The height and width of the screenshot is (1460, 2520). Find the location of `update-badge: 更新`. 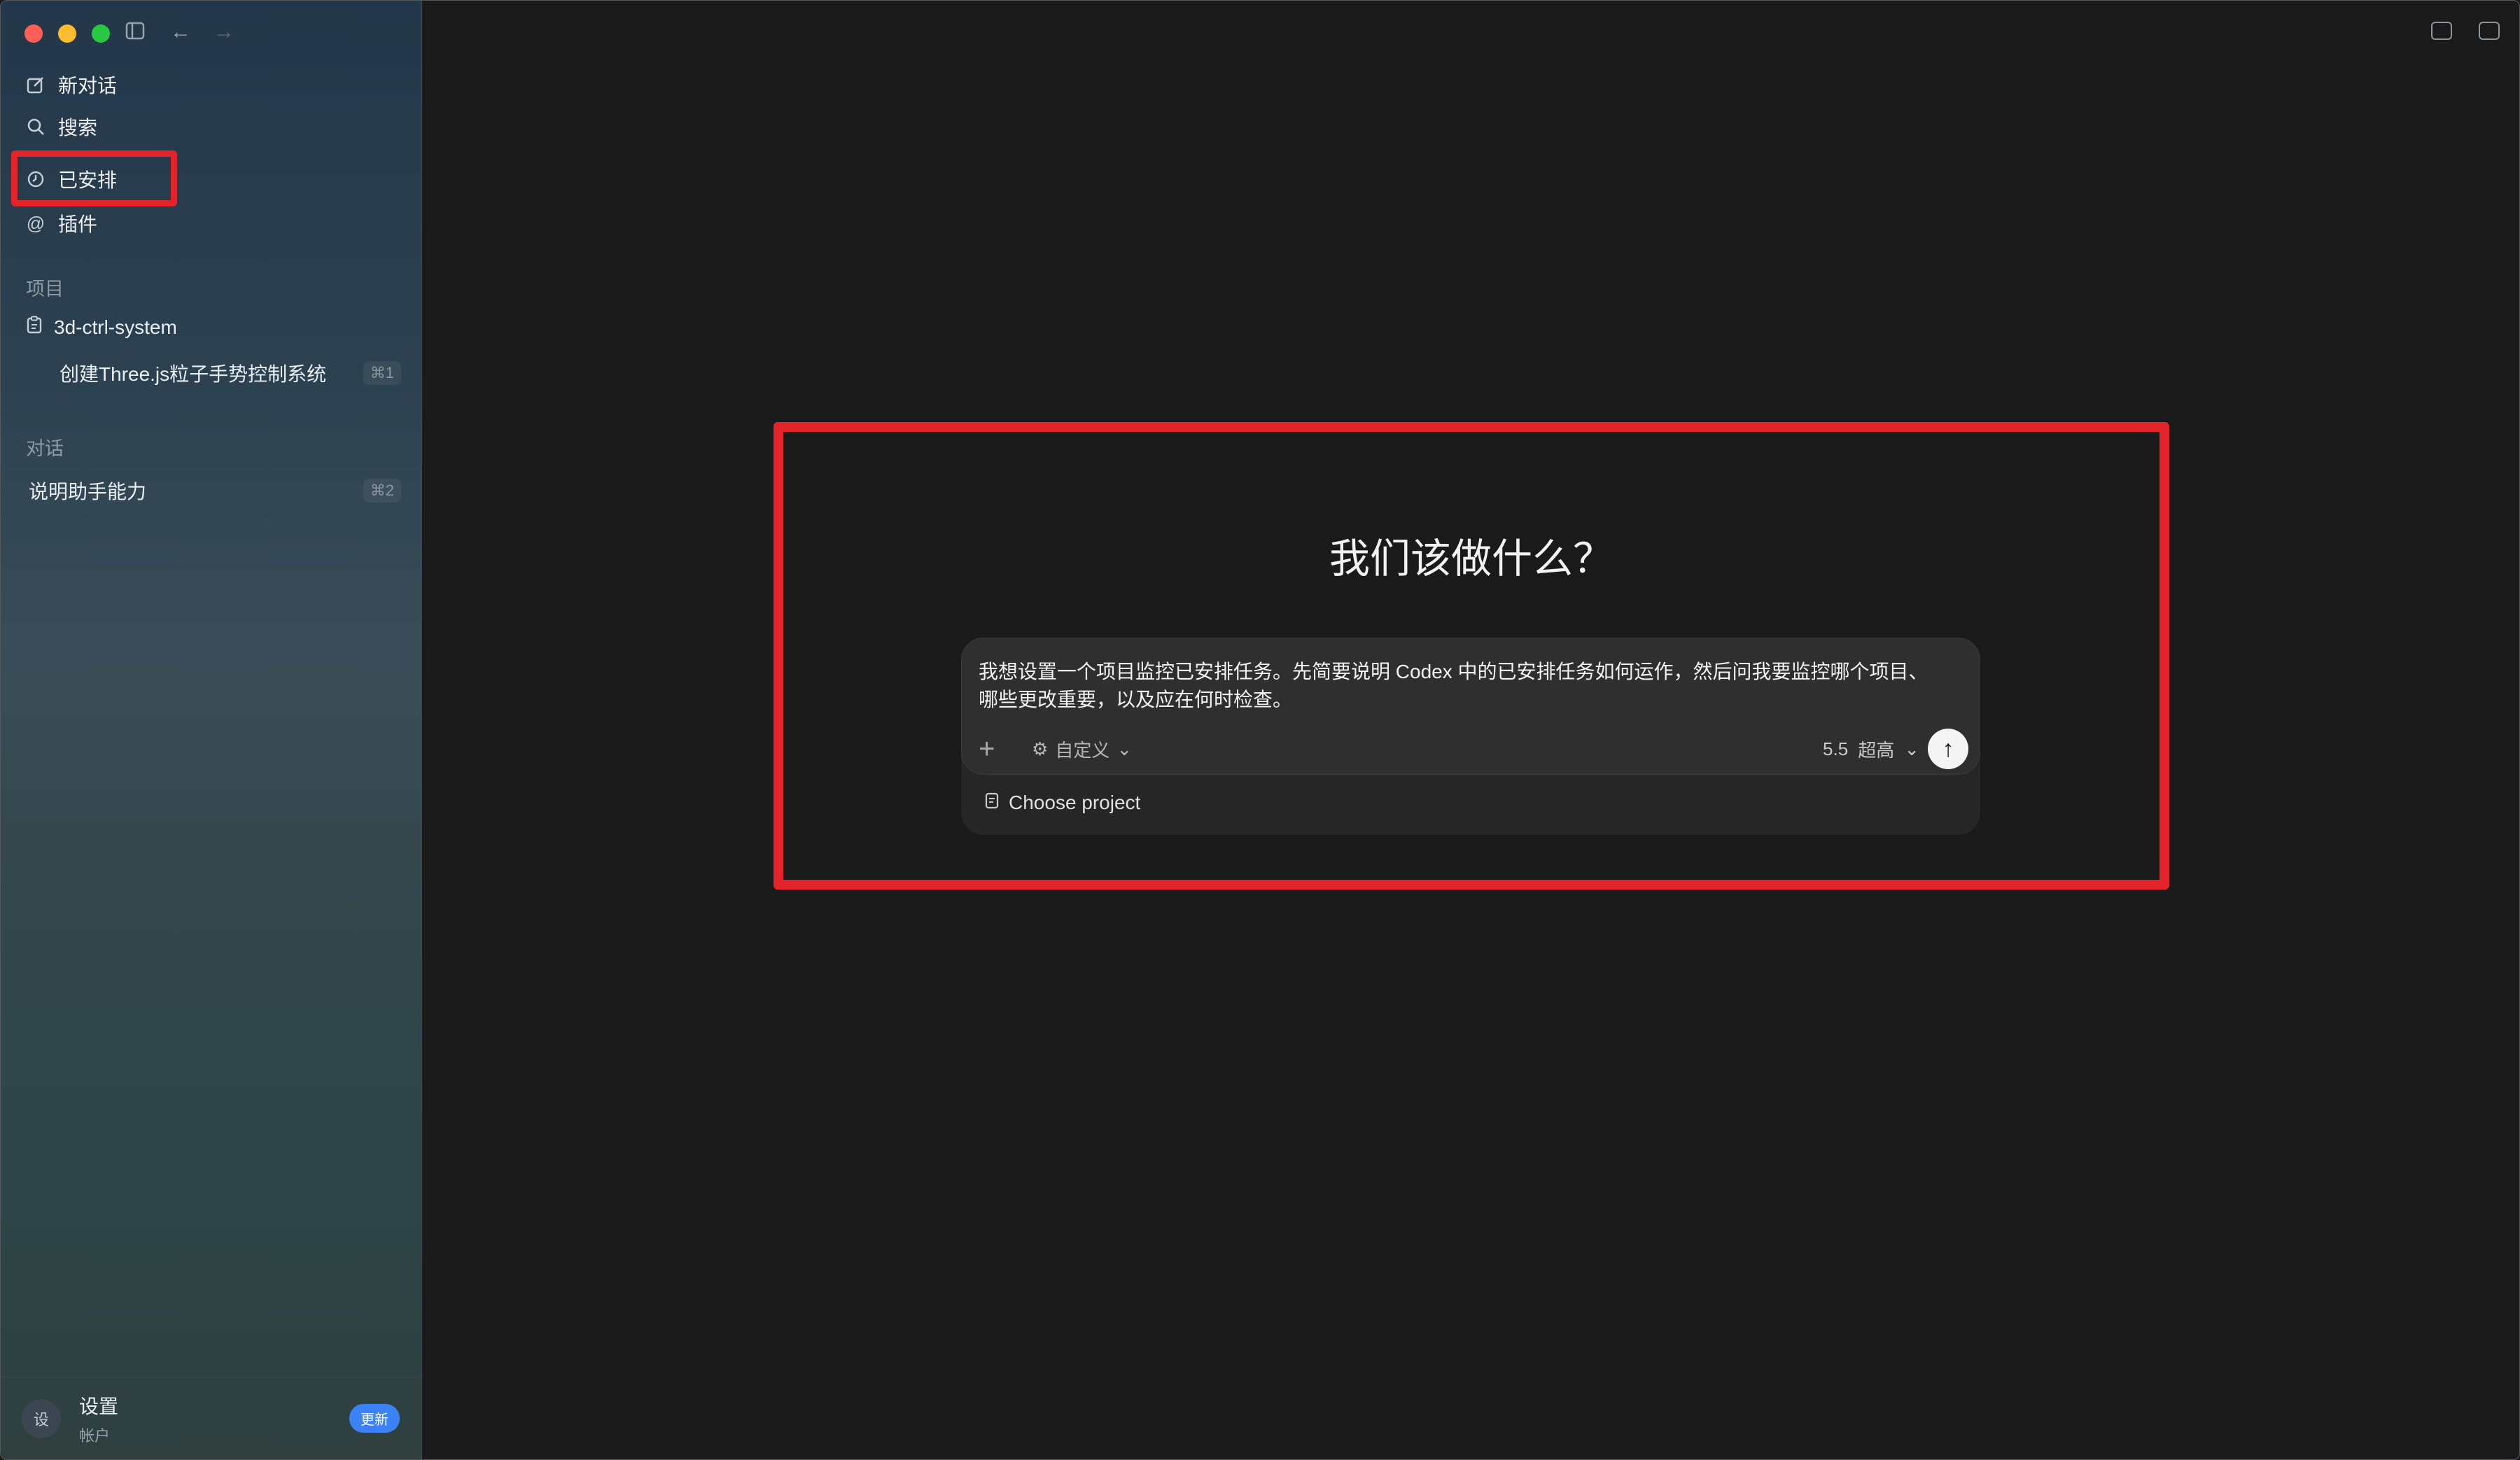

update-badge: 更新 is located at coordinates (374, 1419).